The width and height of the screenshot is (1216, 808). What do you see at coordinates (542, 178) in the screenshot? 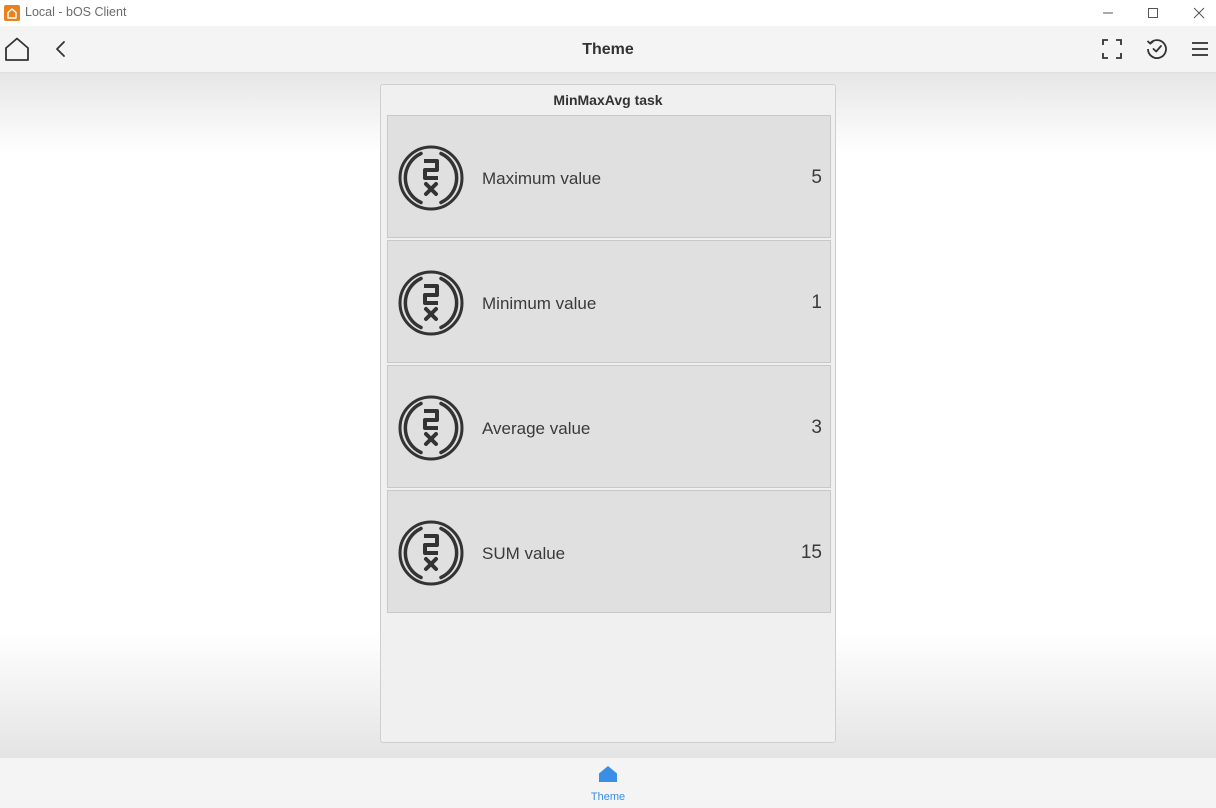
I see `tile-label: Maximum value` at bounding box center [542, 178].